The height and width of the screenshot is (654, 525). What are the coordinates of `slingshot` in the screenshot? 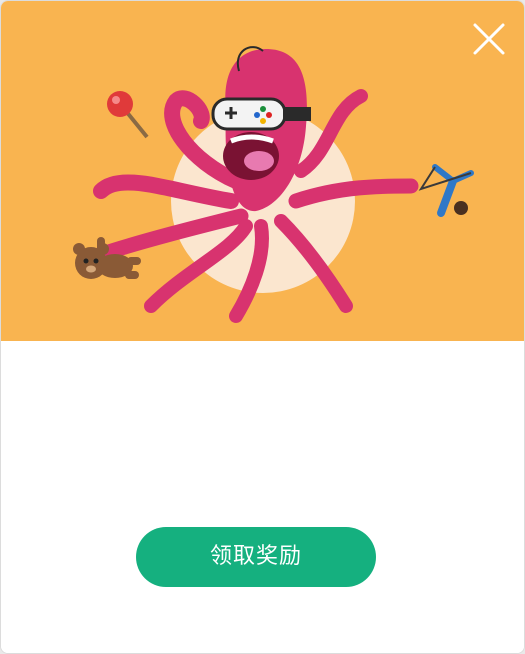 It's located at (446, 190).